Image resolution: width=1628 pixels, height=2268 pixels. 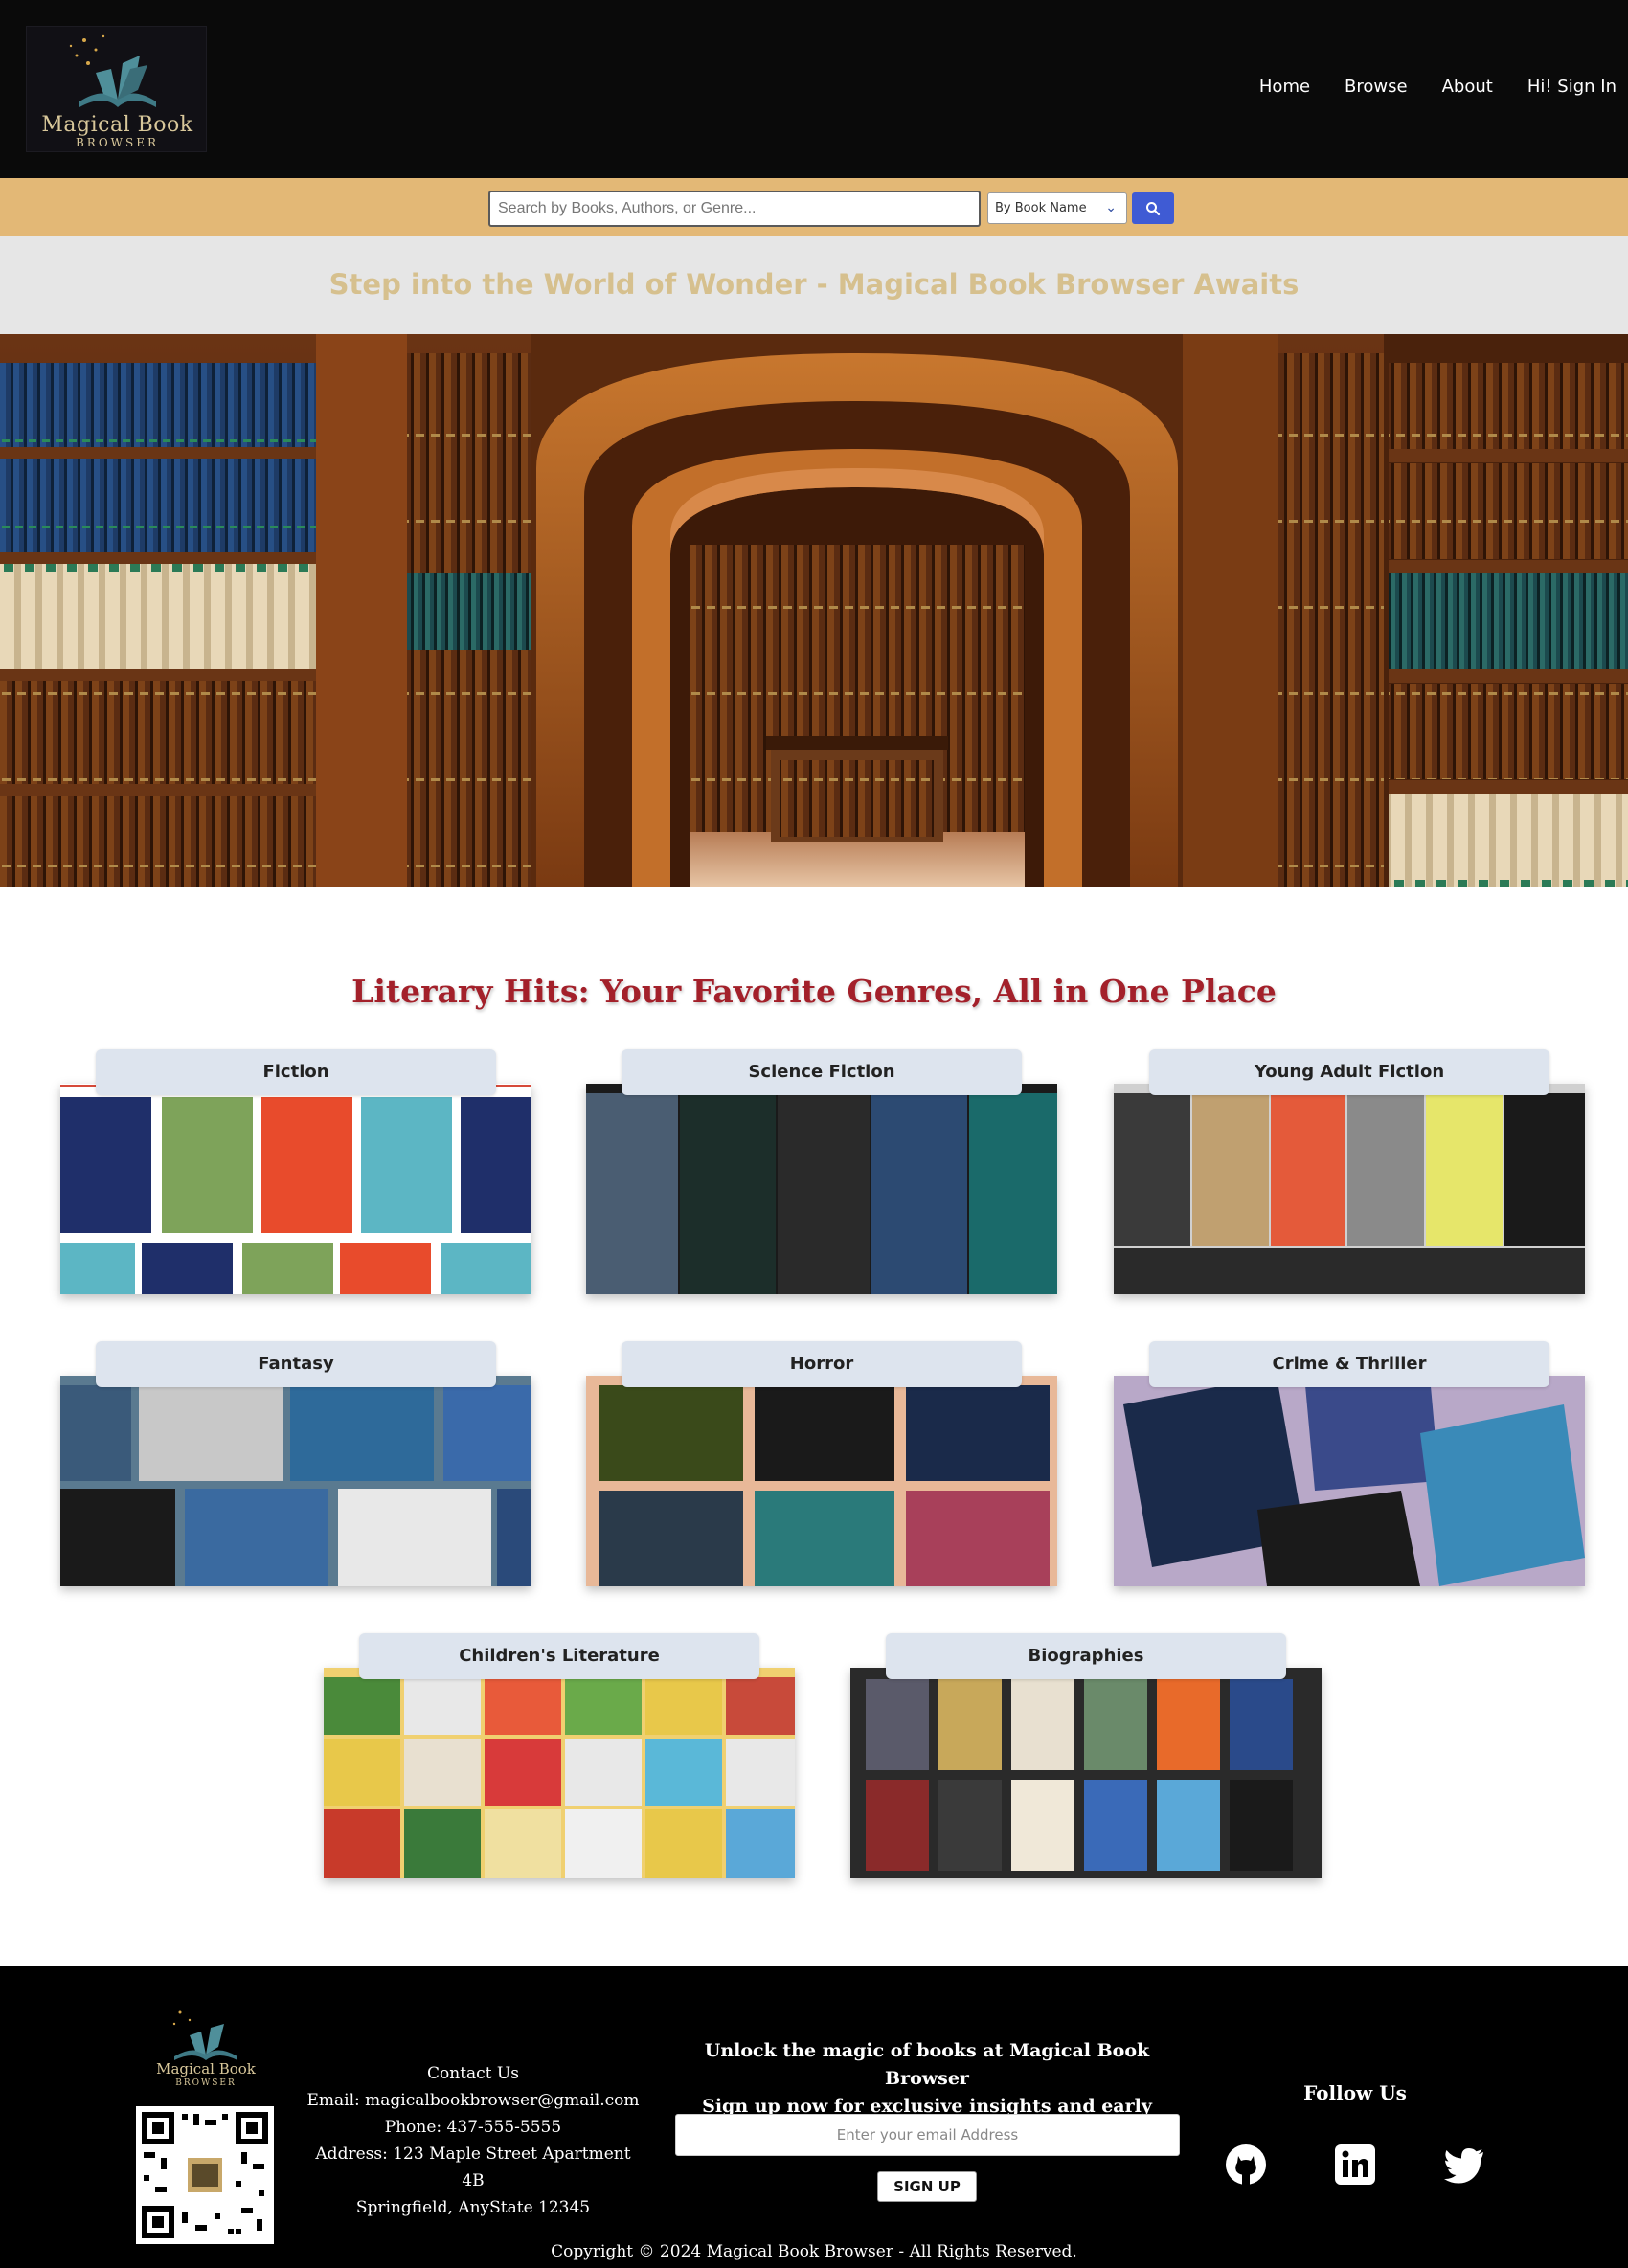 I want to click on search-button, so click(x=1153, y=208).